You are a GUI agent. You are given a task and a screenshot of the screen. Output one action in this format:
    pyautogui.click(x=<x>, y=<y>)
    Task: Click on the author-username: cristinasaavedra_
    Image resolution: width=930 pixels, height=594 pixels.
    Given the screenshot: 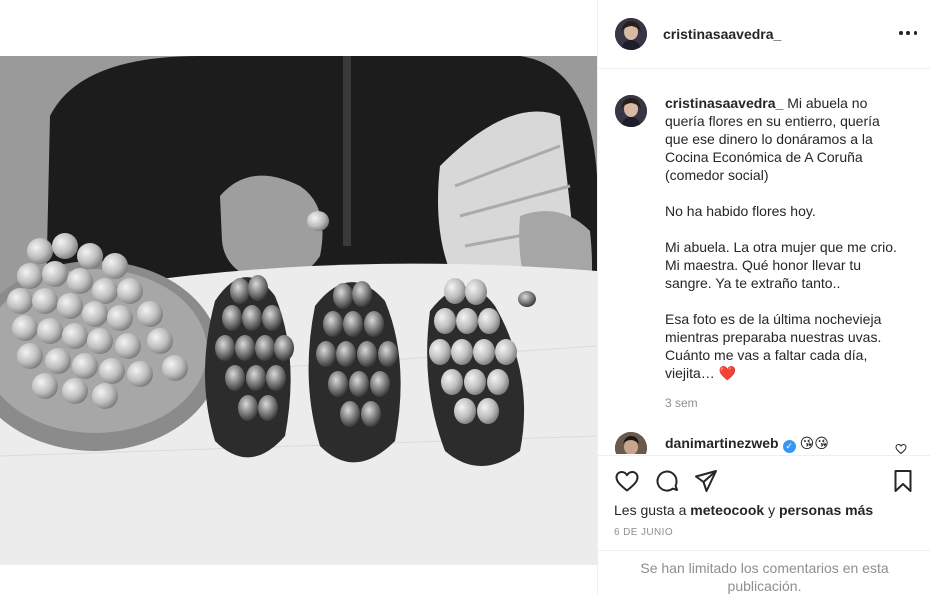 What is the action you would take?
    pyautogui.click(x=722, y=34)
    